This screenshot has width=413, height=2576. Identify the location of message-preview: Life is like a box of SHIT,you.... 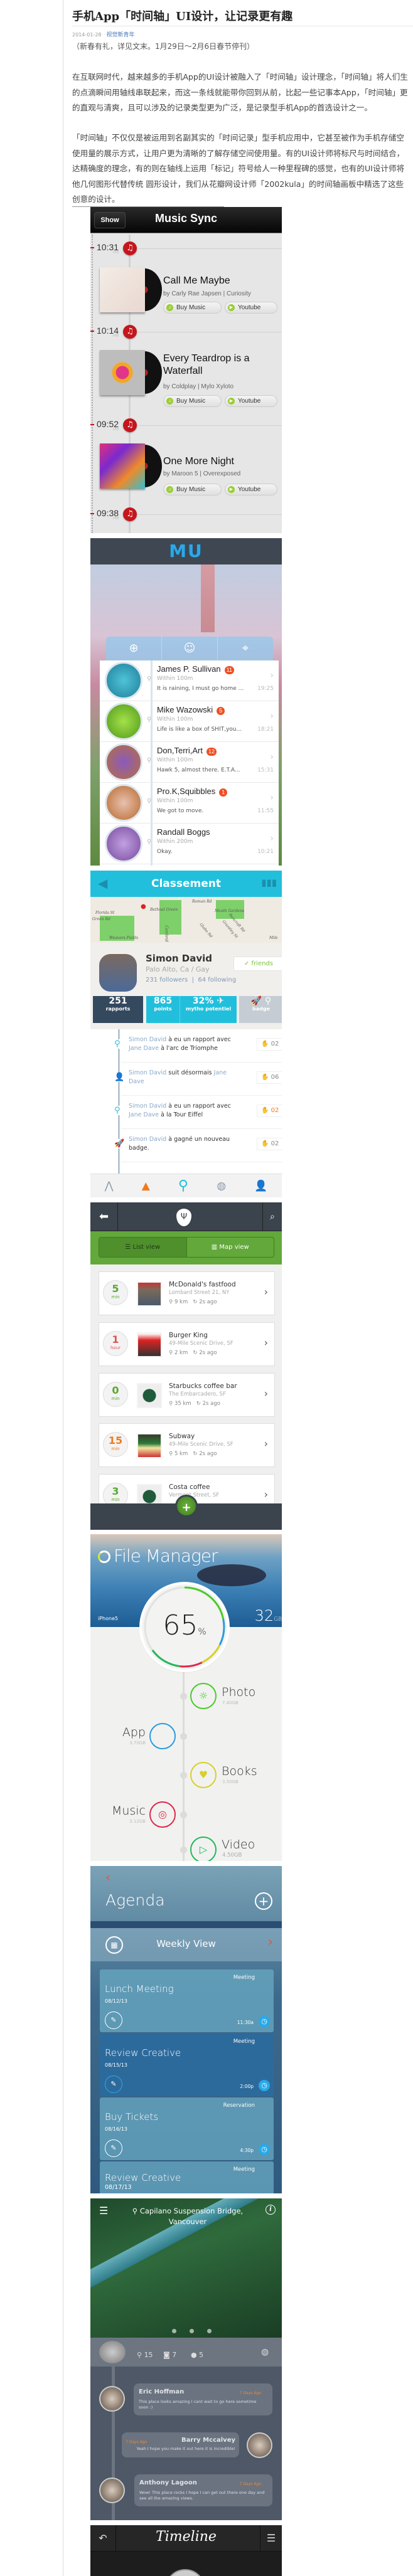
(199, 729).